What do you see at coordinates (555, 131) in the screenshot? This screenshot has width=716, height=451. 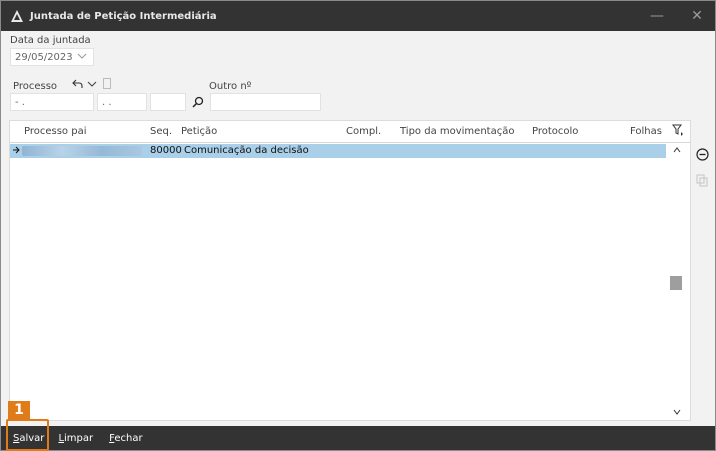 I see `col-header-protocolo: Protocolo` at bounding box center [555, 131].